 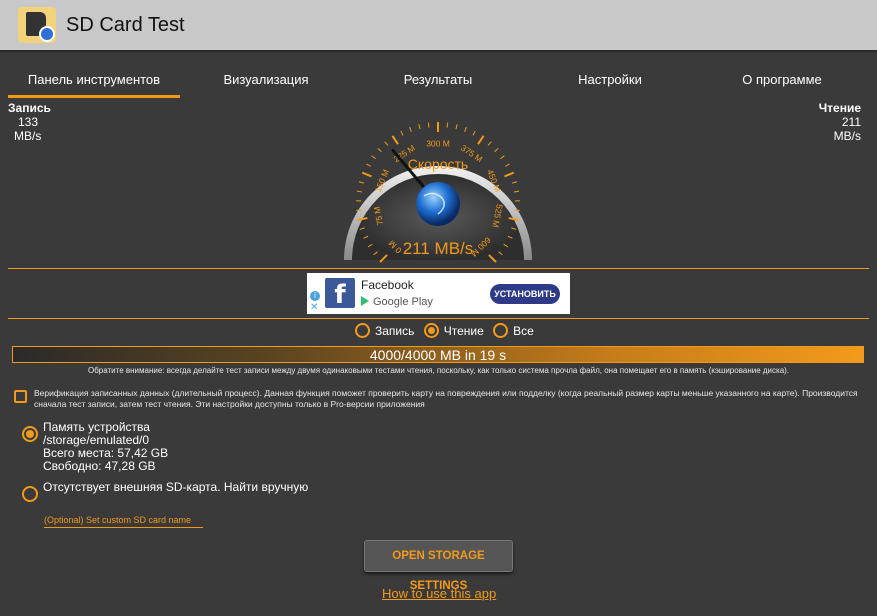 What do you see at coordinates (438, 293) in the screenshot?
I see `ad-banner: i ✕ f Facebook Google Play УСТАНОВИТЬ` at bounding box center [438, 293].